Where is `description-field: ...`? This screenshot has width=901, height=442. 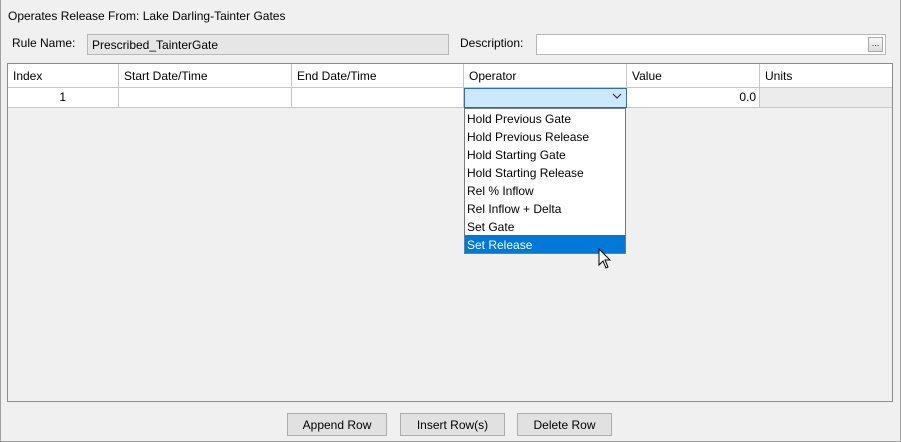
description-field: ... is located at coordinates (711, 44).